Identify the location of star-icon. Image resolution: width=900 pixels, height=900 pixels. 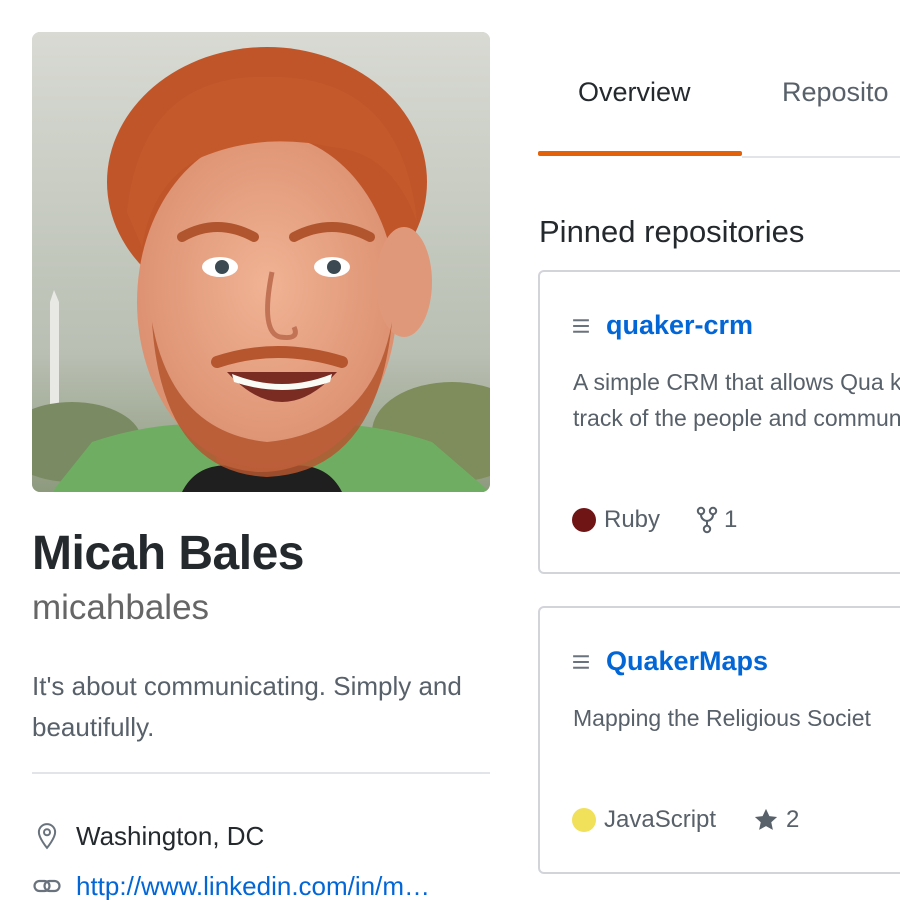
(766, 819).